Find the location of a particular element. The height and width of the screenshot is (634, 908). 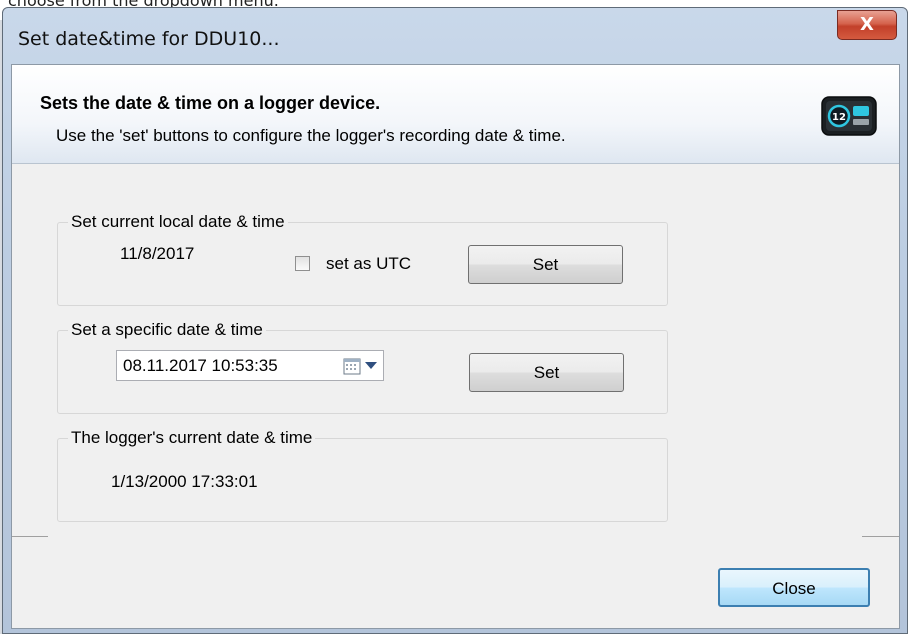

title-bar: Set date&time for DDU10... X is located at coordinates (455, 35).